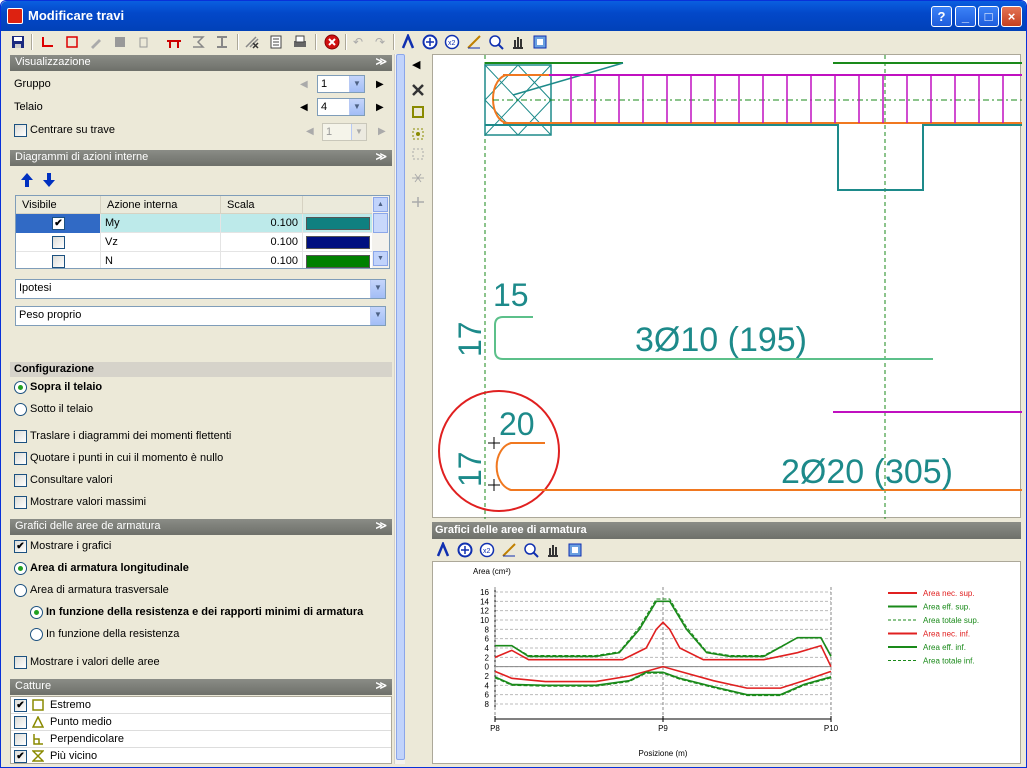  I want to click on visible-checkbox: ✔, so click(58, 223).